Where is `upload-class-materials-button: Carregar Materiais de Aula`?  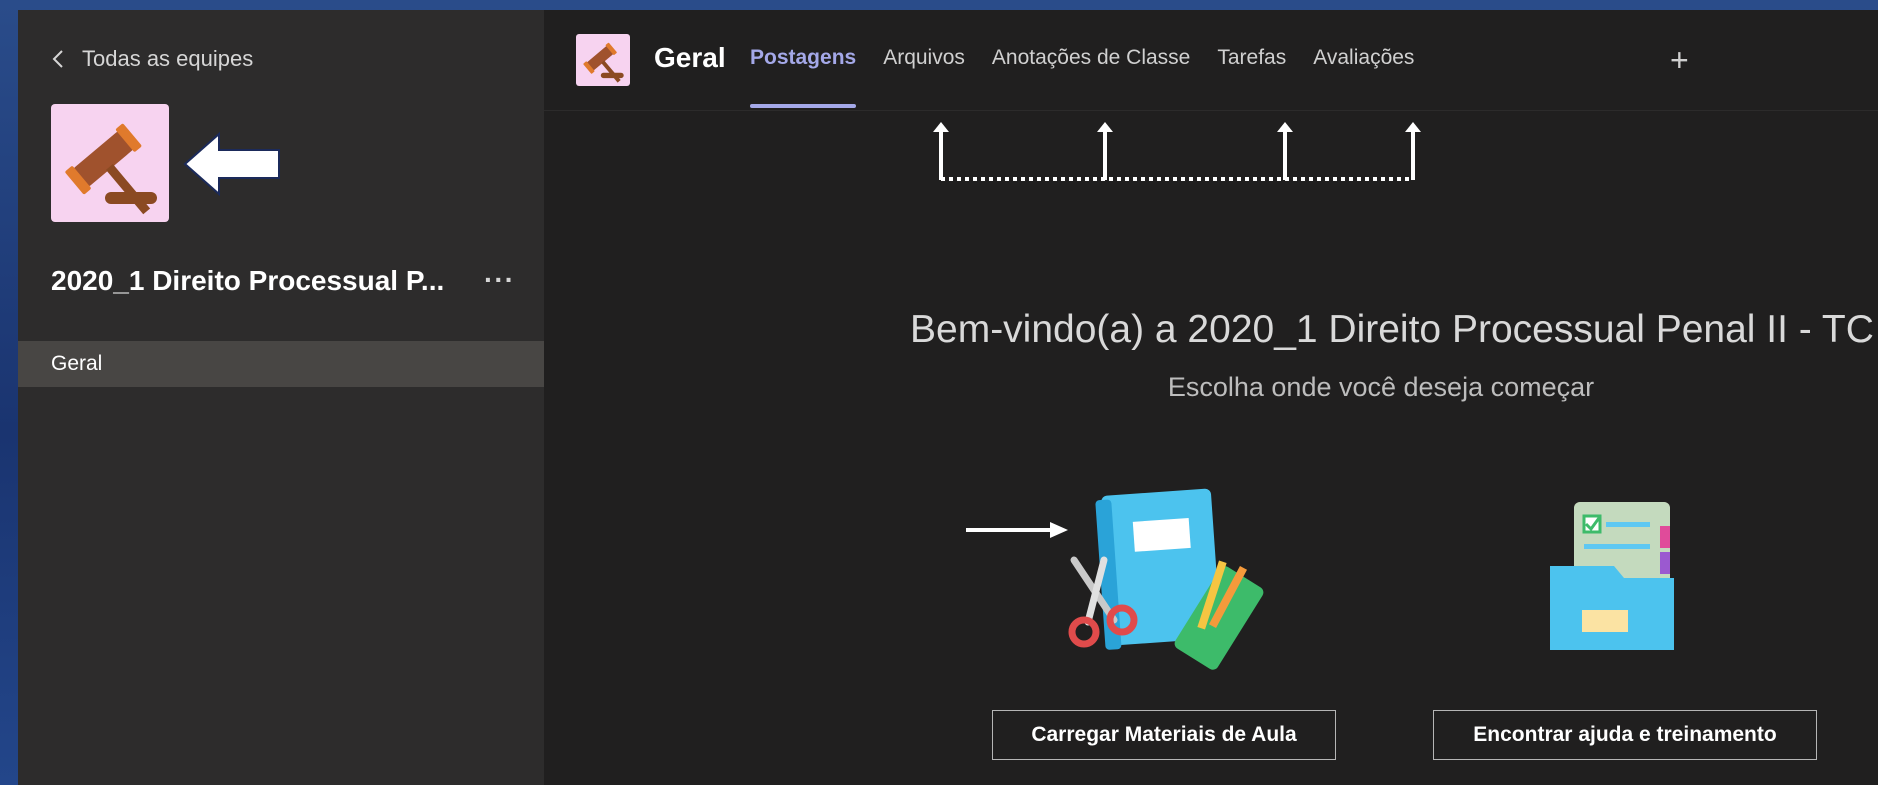 upload-class-materials-button: Carregar Materiais de Aula is located at coordinates (1164, 735).